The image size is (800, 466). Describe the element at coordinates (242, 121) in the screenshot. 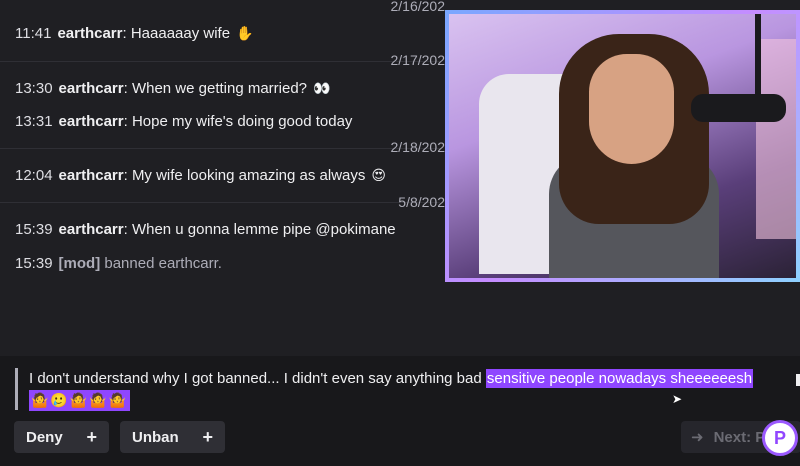

I see `message-text: Hope my wife's doing good today` at that location.